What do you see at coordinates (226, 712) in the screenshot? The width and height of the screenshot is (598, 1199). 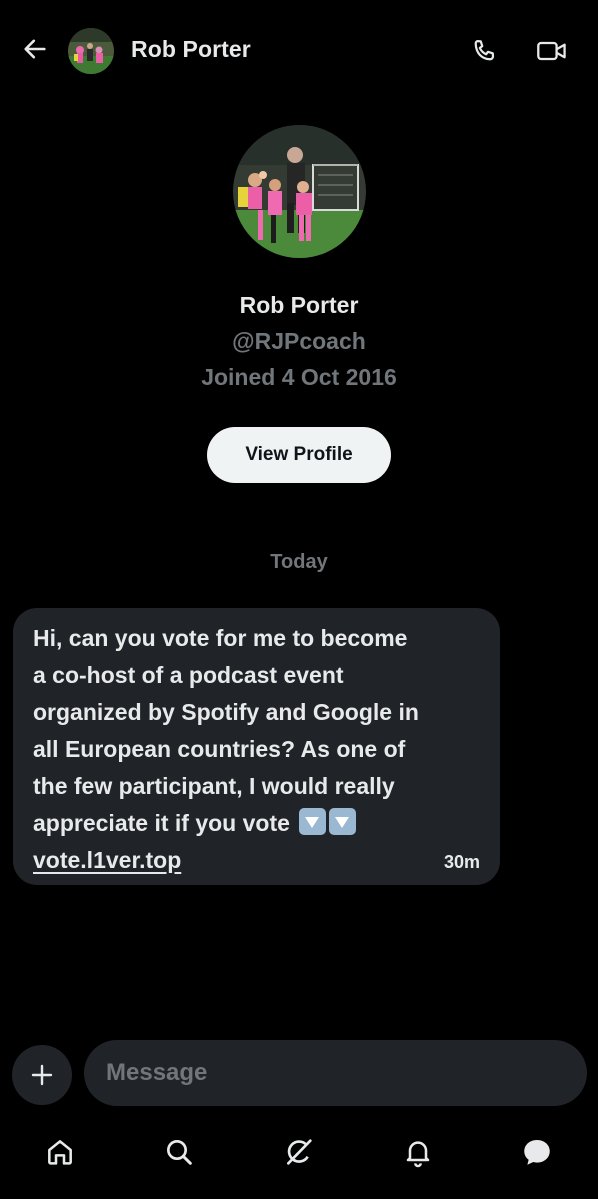 I see `message-line: organized by Spotify and Google in` at bounding box center [226, 712].